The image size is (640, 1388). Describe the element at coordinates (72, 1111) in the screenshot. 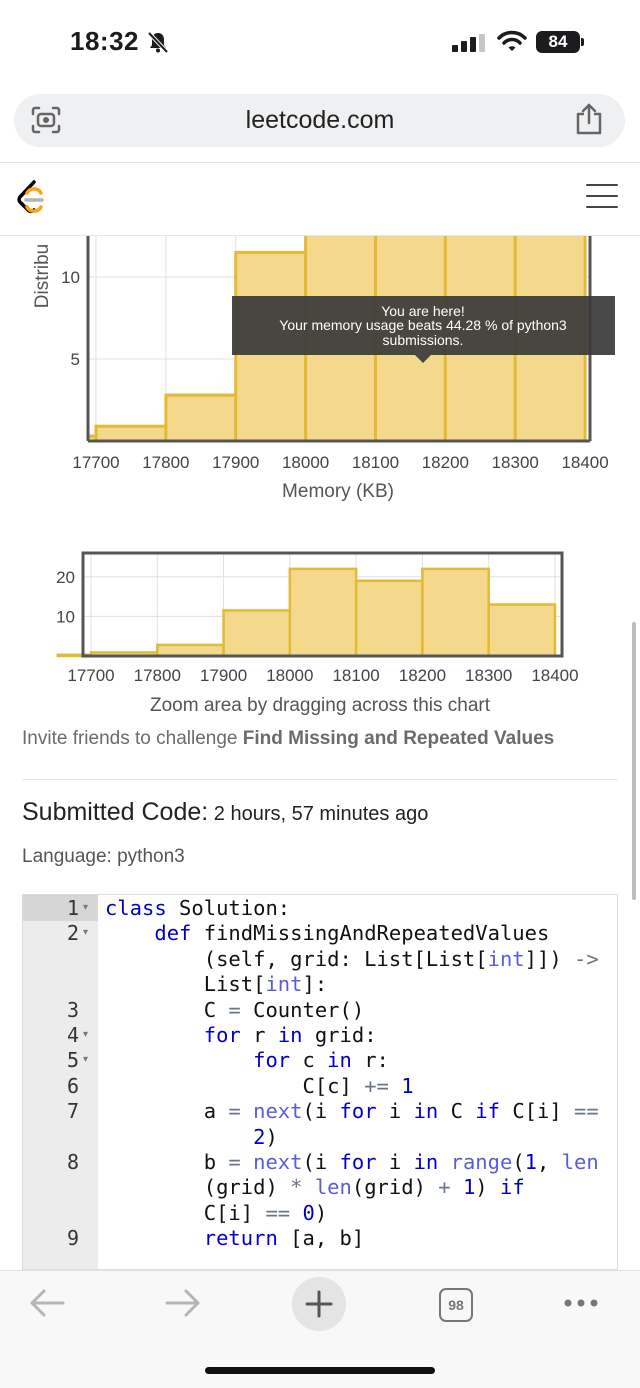

I see `line-number: 7` at that location.